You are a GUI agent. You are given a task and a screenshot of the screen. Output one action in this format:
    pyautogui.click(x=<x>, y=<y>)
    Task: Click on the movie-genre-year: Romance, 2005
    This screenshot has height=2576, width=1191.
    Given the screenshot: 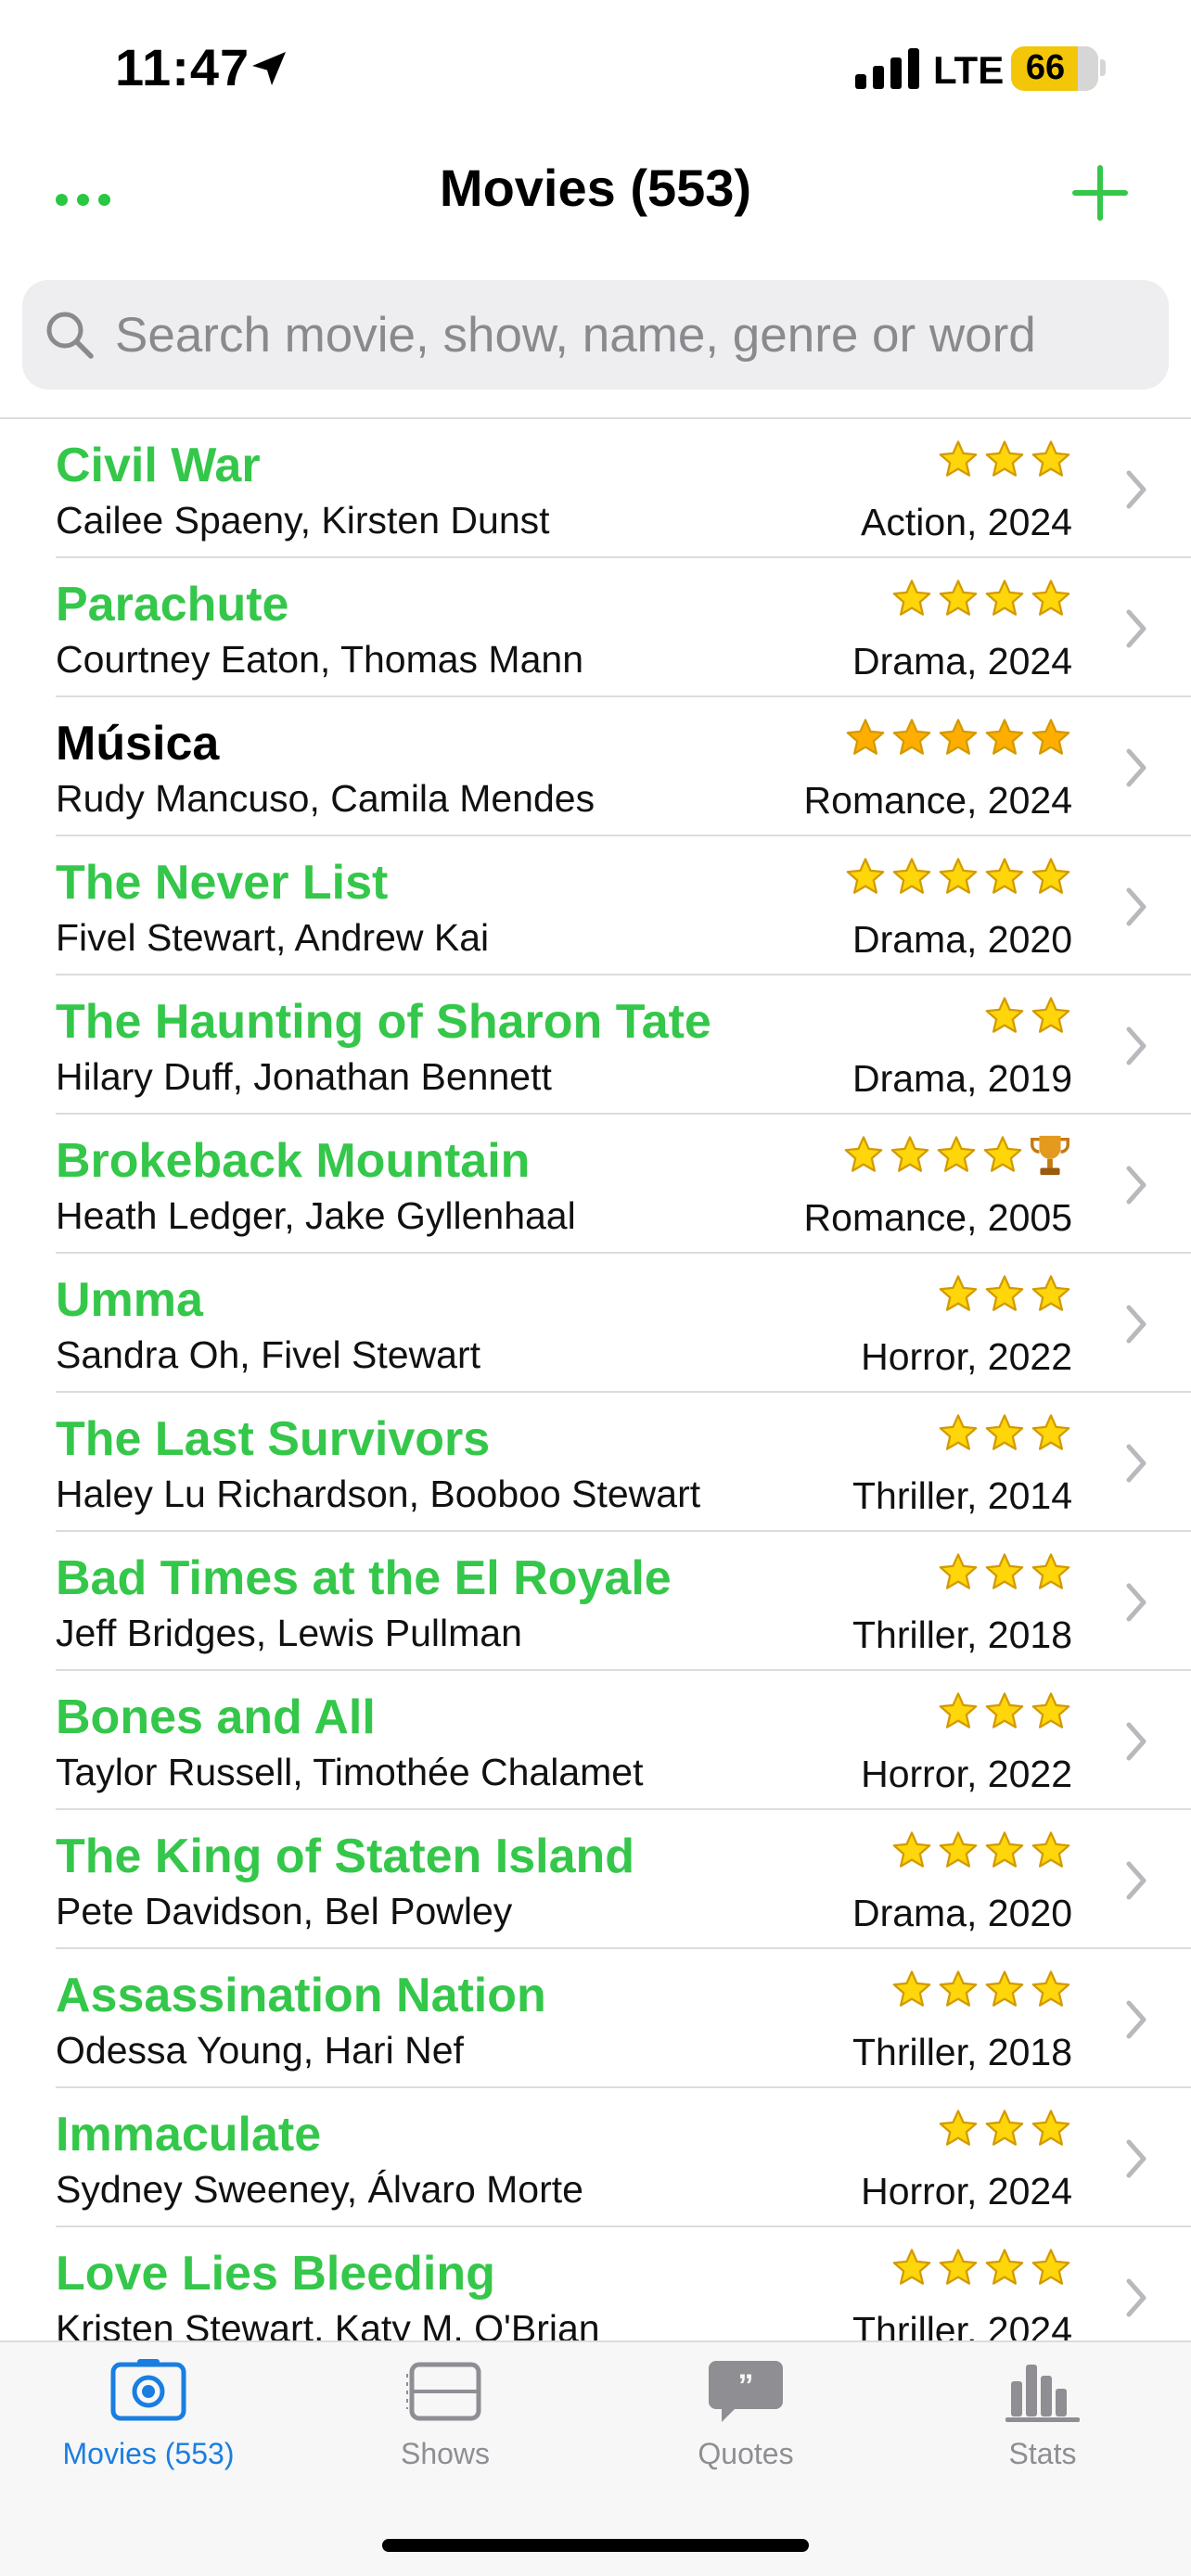 What is the action you would take?
    pyautogui.click(x=937, y=1217)
    